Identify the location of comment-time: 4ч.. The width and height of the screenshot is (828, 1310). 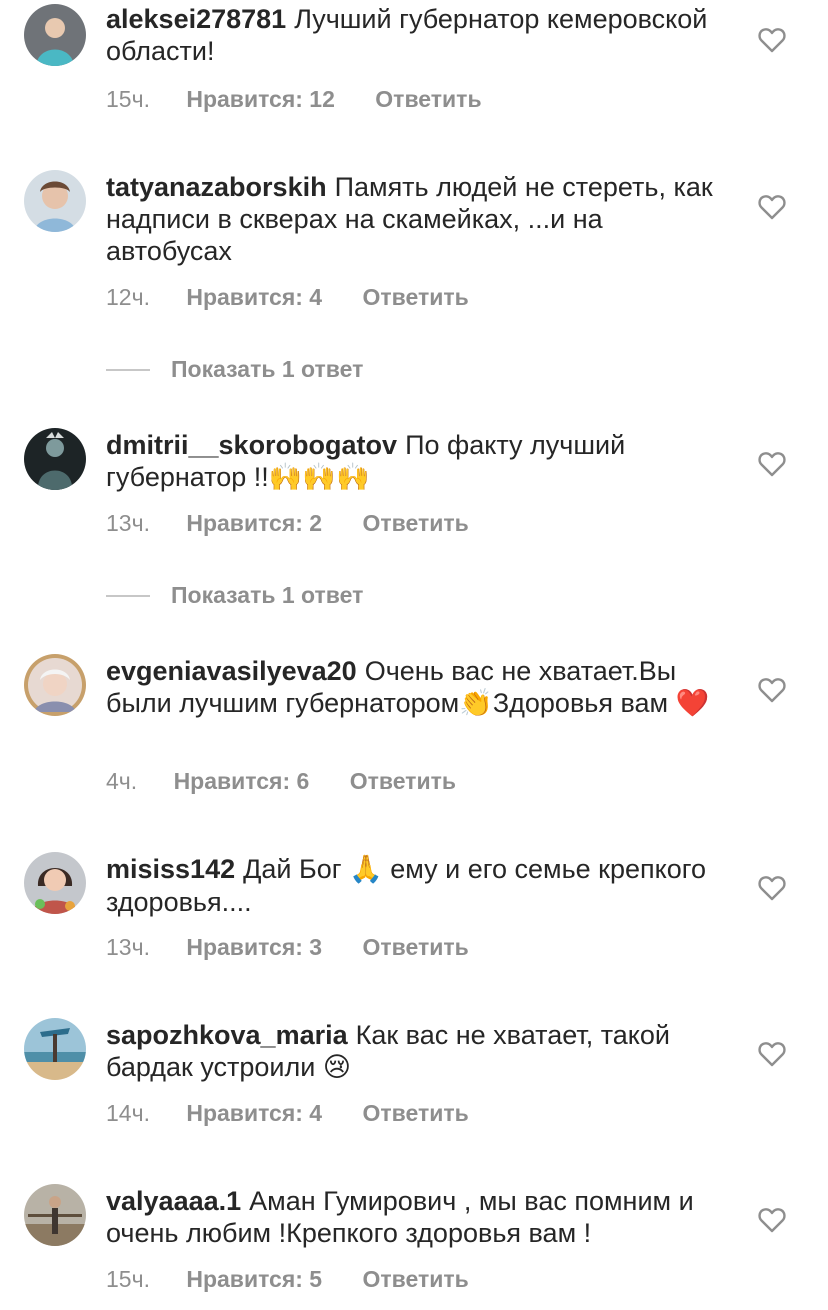
(122, 781).